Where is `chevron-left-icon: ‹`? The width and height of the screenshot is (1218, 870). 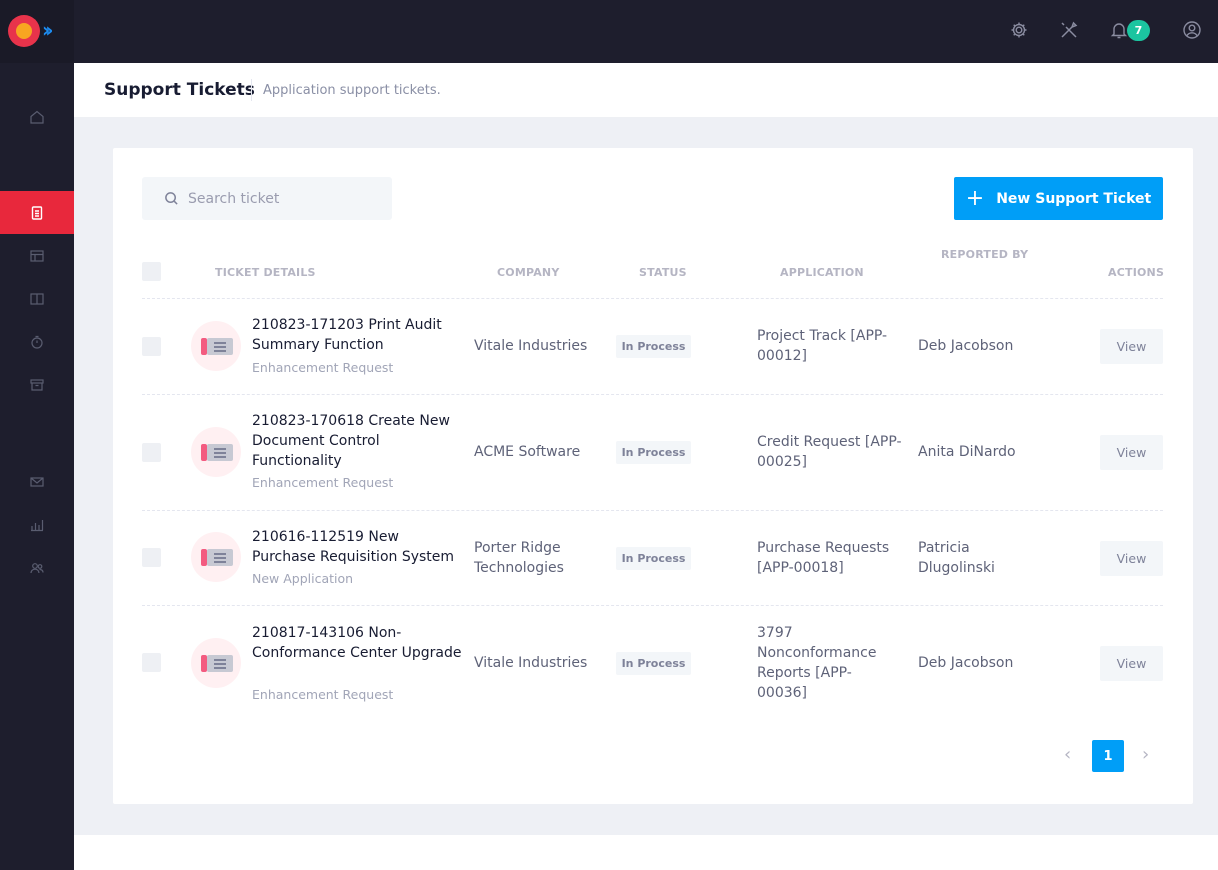
chevron-left-icon: ‹ is located at coordinates (1067, 754).